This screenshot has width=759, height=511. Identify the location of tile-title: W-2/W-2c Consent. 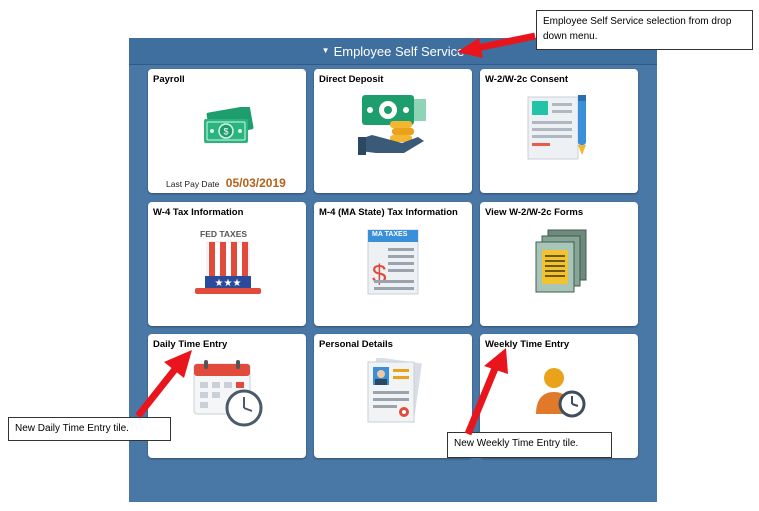
(527, 79).